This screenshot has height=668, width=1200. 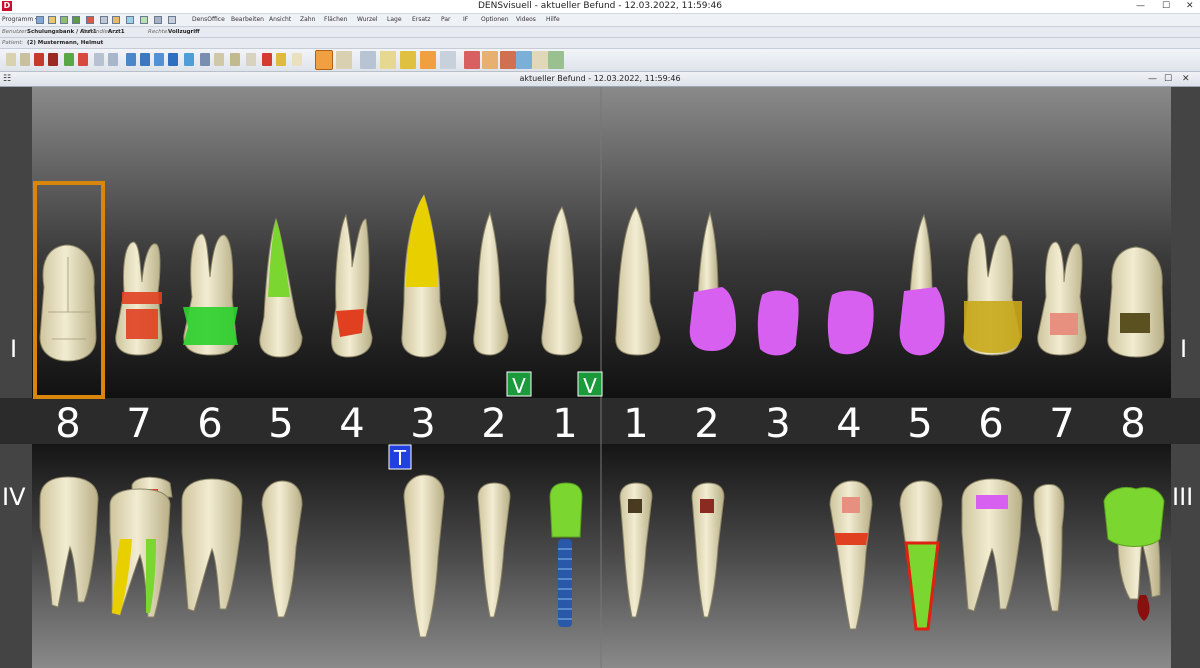 I want to click on tooth-number-18: 8, so click(x=67, y=424).